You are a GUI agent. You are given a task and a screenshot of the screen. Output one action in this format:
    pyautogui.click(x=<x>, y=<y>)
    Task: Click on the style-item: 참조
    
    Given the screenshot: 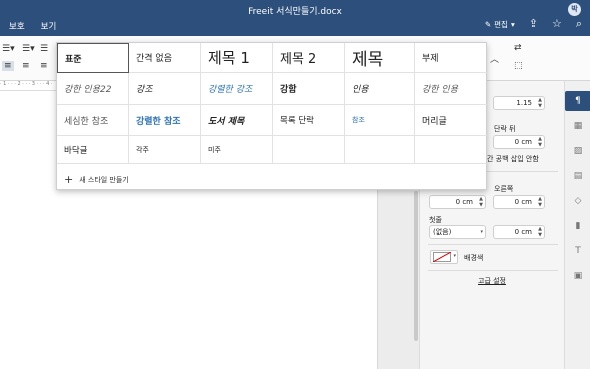 What is the action you would take?
    pyautogui.click(x=380, y=120)
    